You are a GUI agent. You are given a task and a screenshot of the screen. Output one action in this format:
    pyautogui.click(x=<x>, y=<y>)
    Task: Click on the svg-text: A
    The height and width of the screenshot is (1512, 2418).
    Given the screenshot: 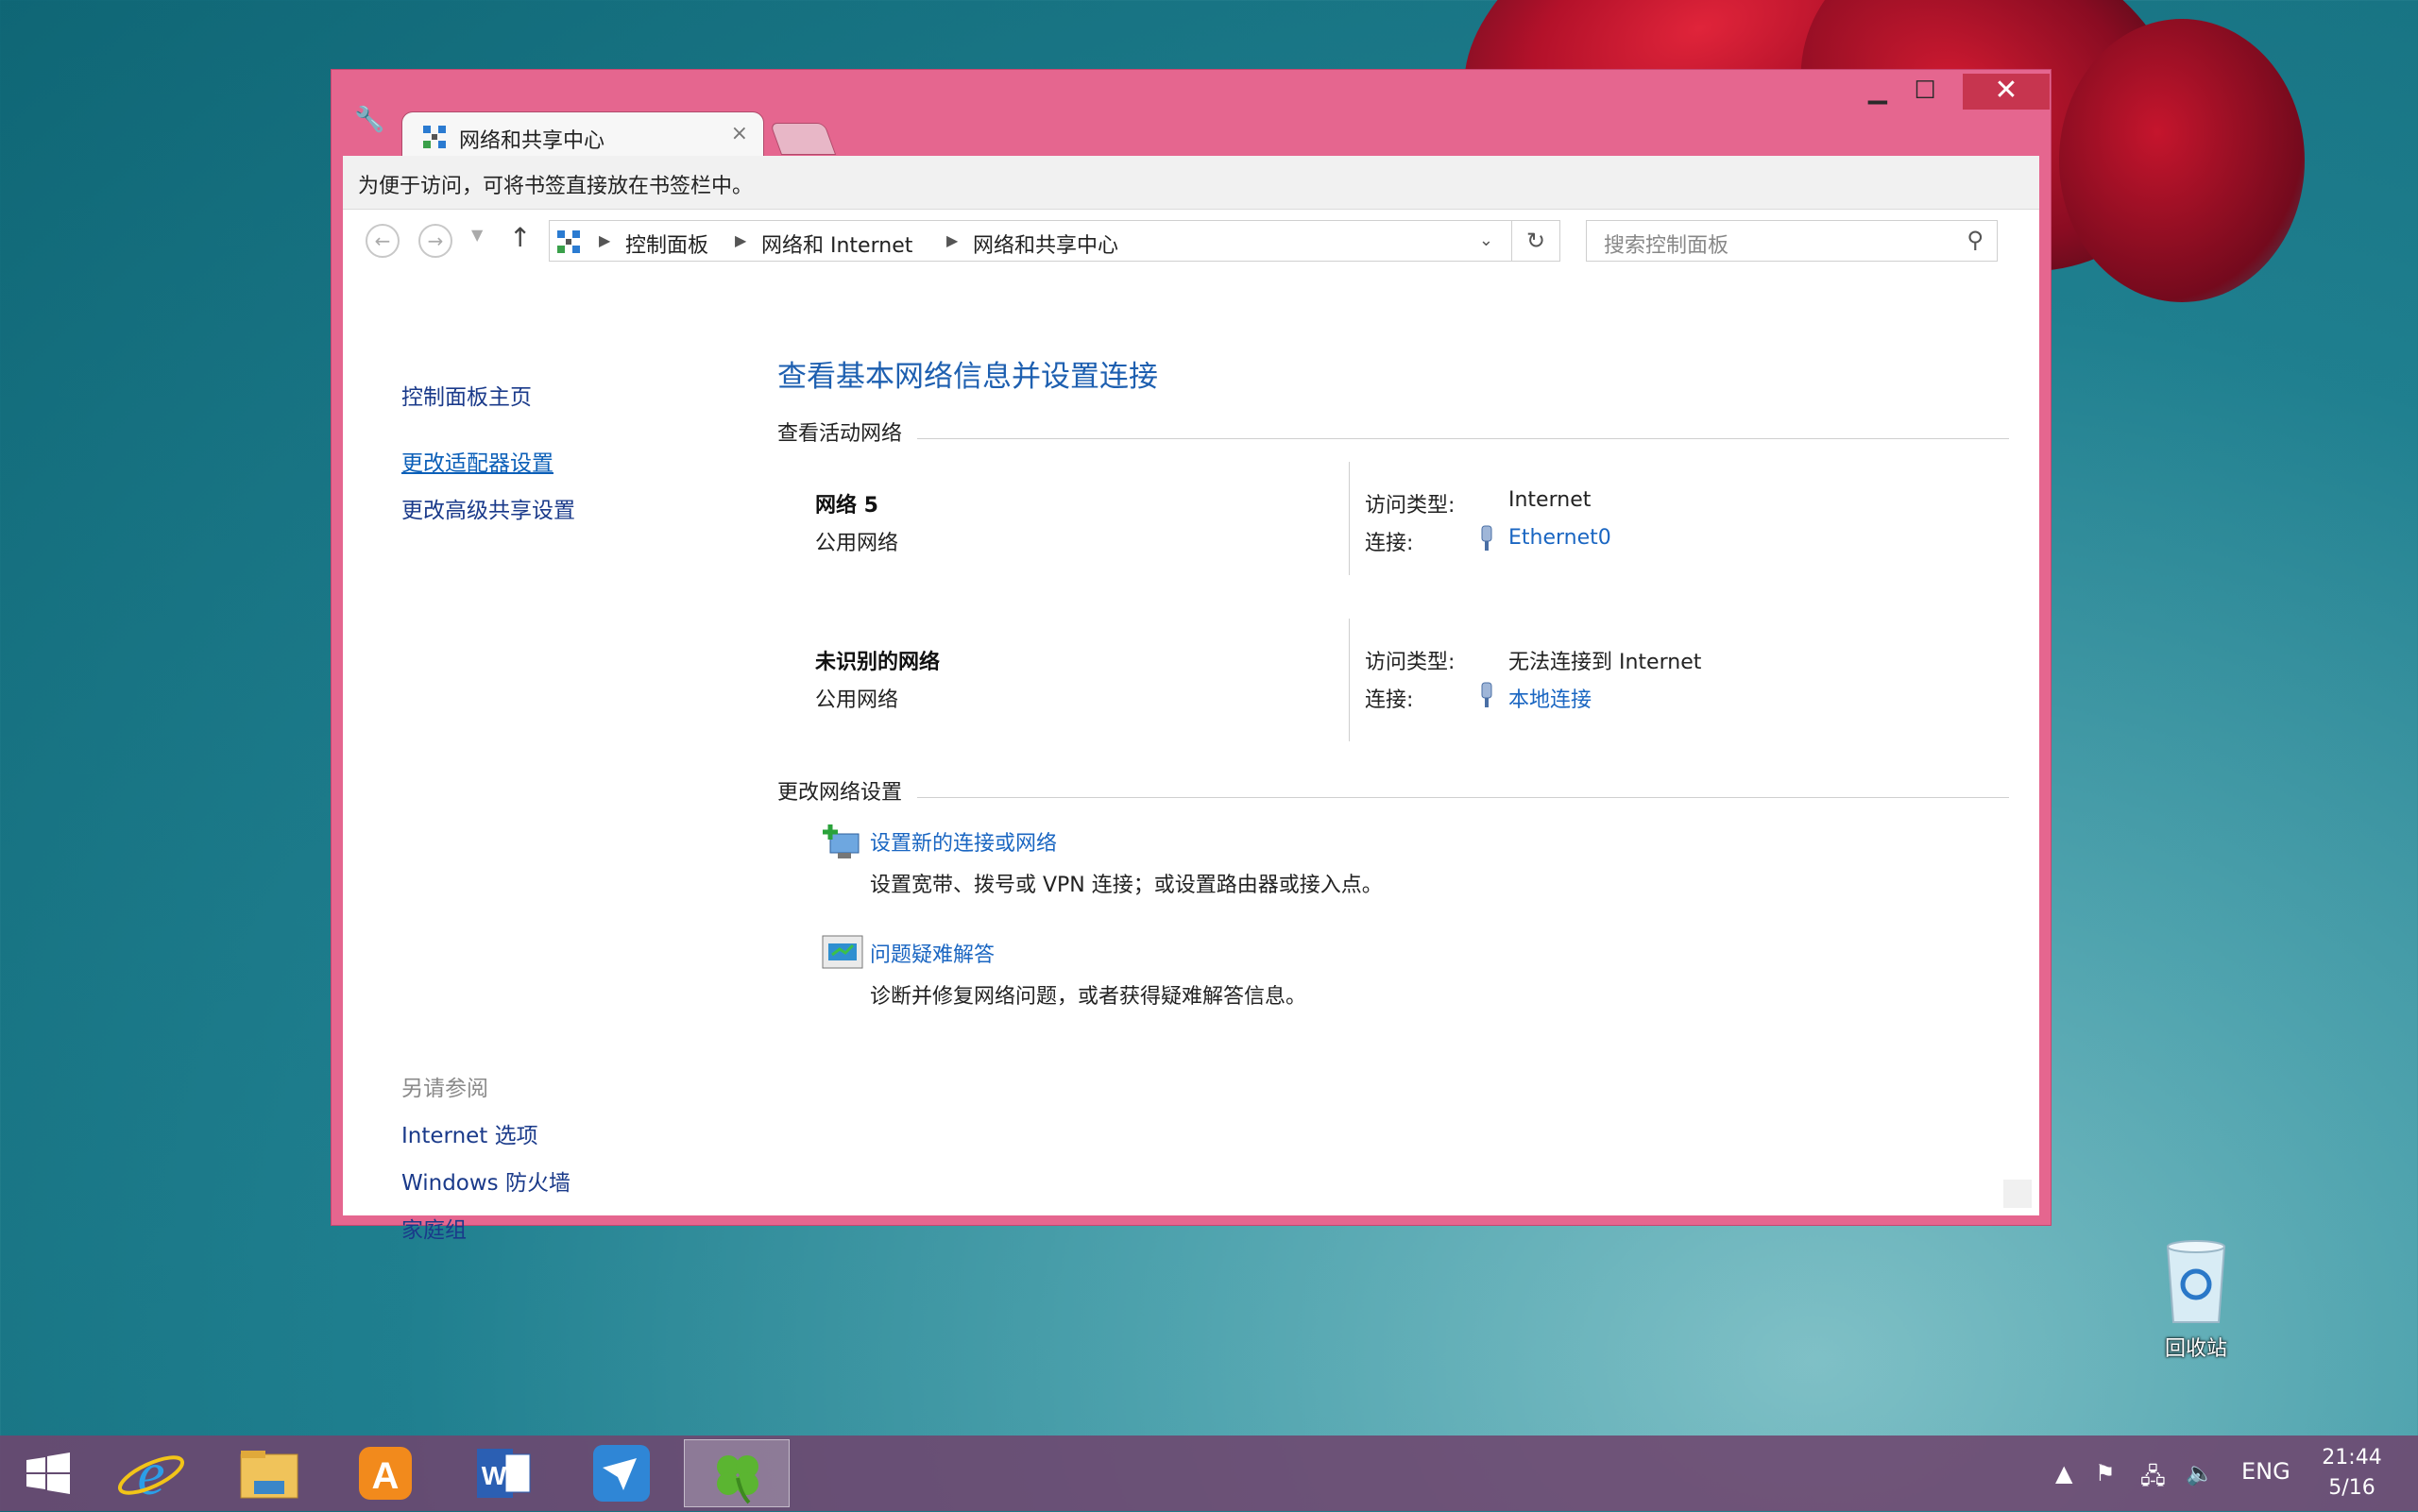 What is the action you would take?
    pyautogui.click(x=386, y=1476)
    